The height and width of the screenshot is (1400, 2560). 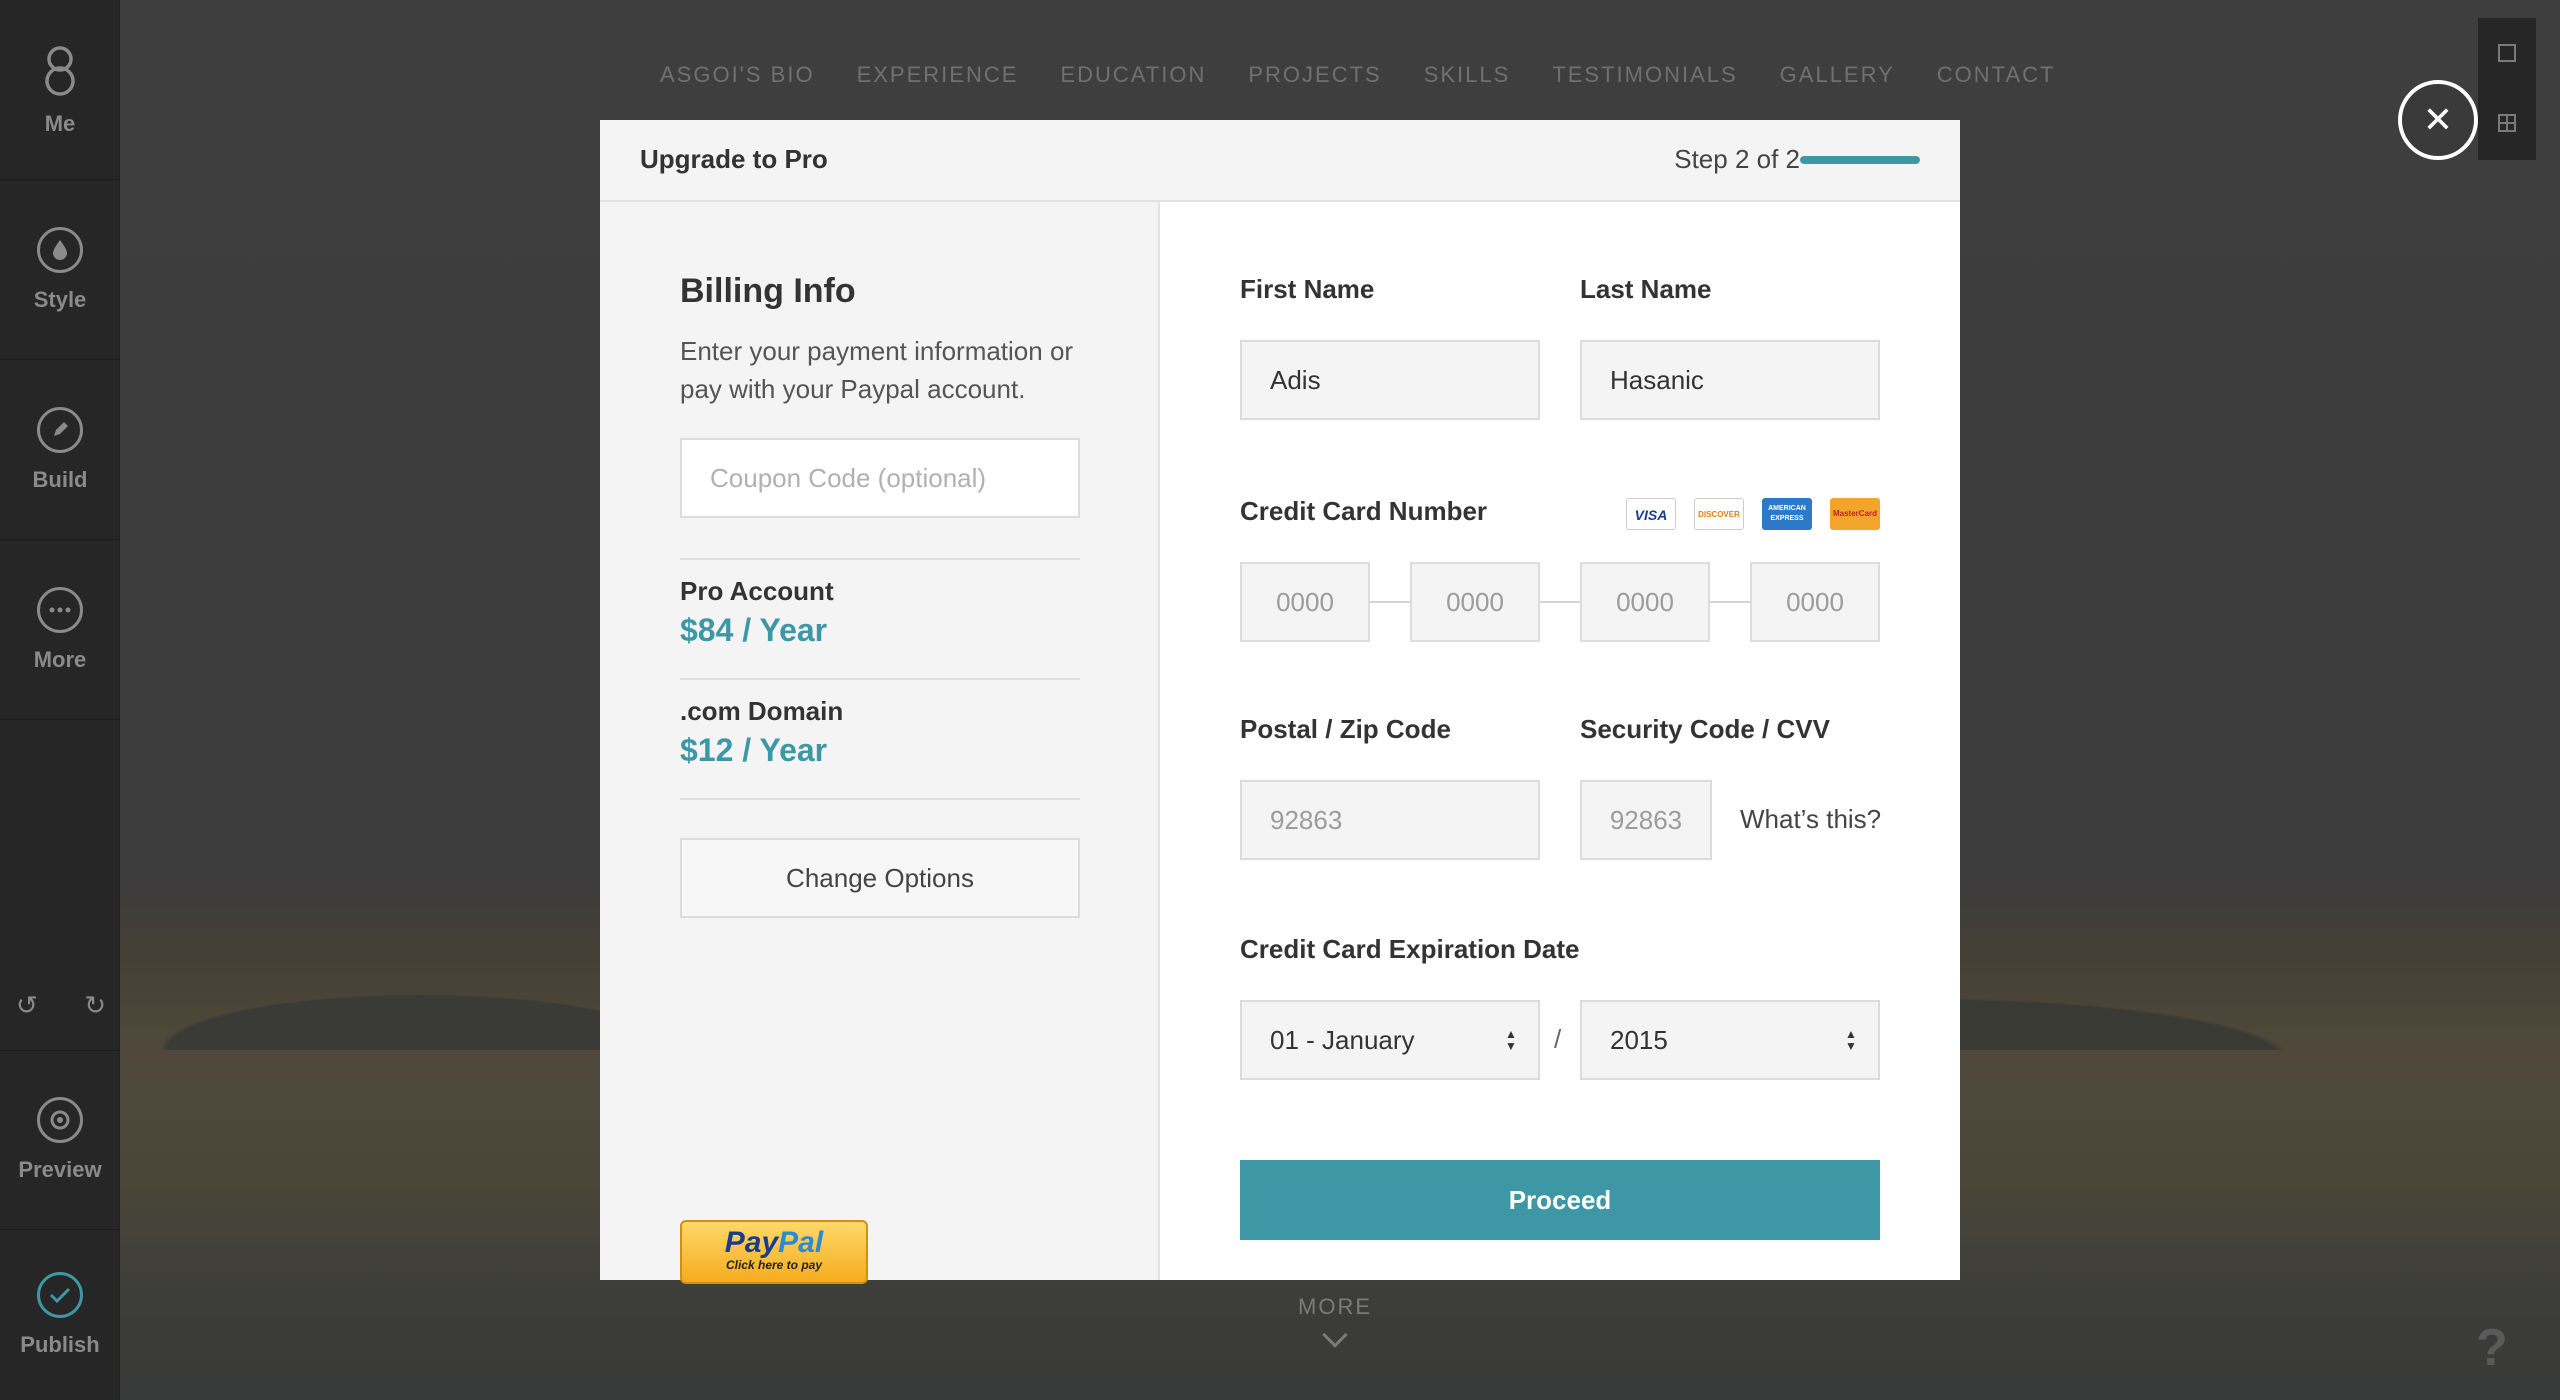 What do you see at coordinates (1855, 514) in the screenshot?
I see `mastercard-icon: MasterCard` at bounding box center [1855, 514].